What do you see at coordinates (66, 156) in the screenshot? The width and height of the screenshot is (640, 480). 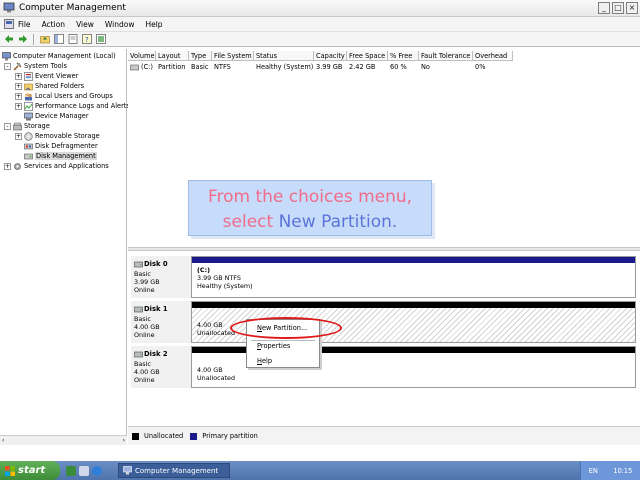 I see `tree-label-selected: Disk Management` at bounding box center [66, 156].